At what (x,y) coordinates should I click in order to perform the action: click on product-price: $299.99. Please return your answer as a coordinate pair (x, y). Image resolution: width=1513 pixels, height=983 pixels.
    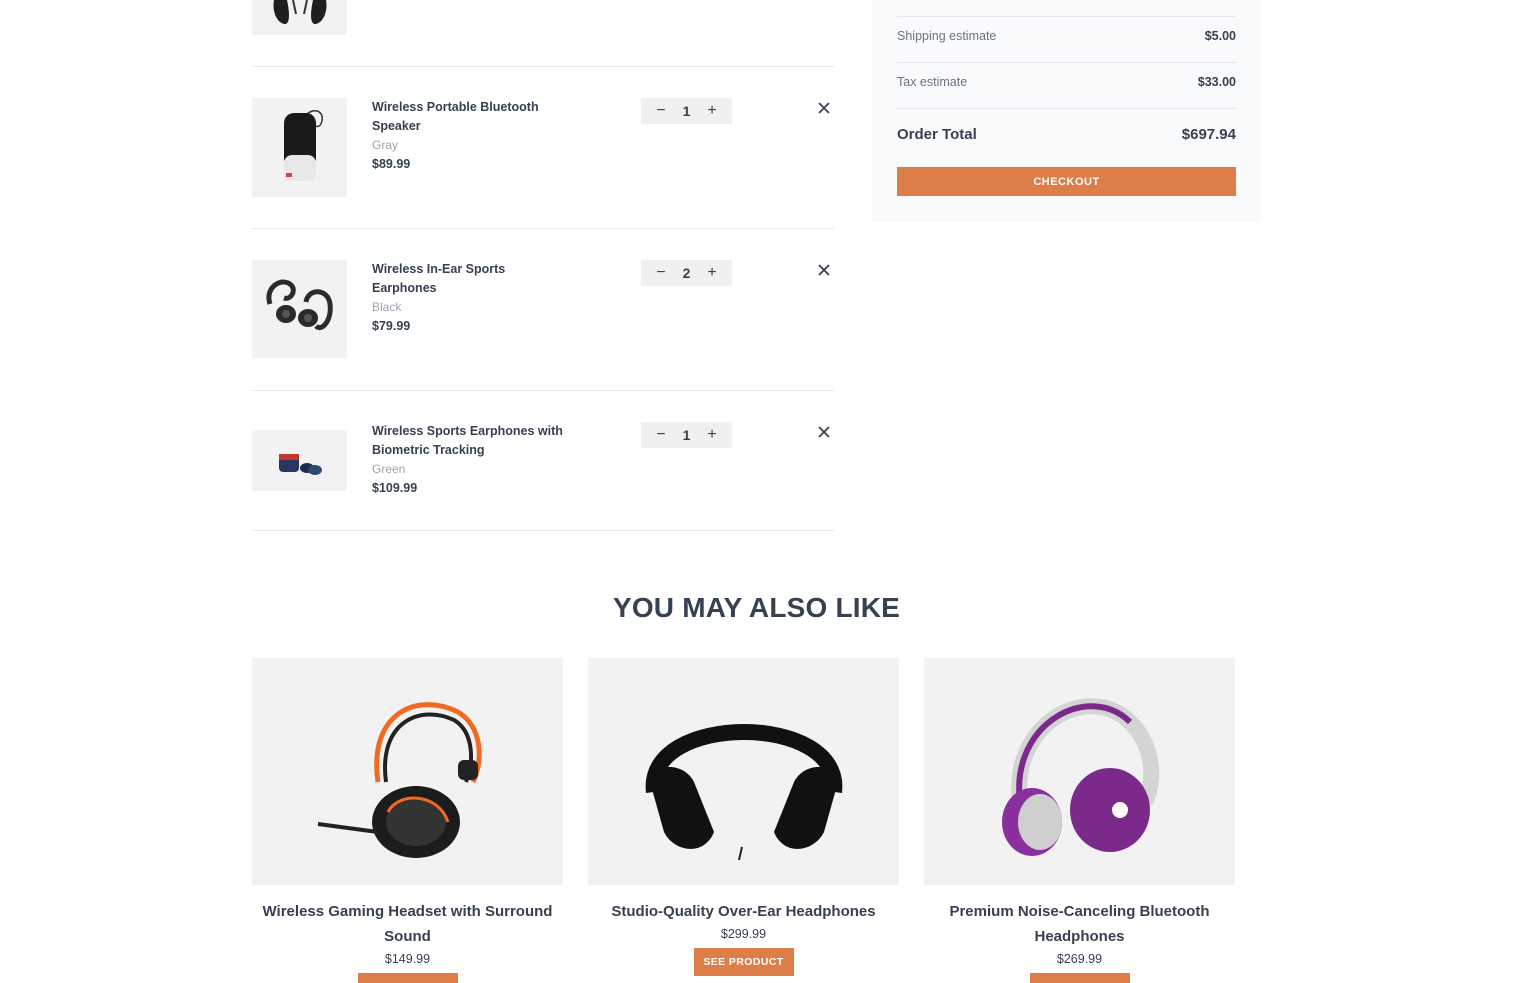
    Looking at the image, I should click on (743, 934).